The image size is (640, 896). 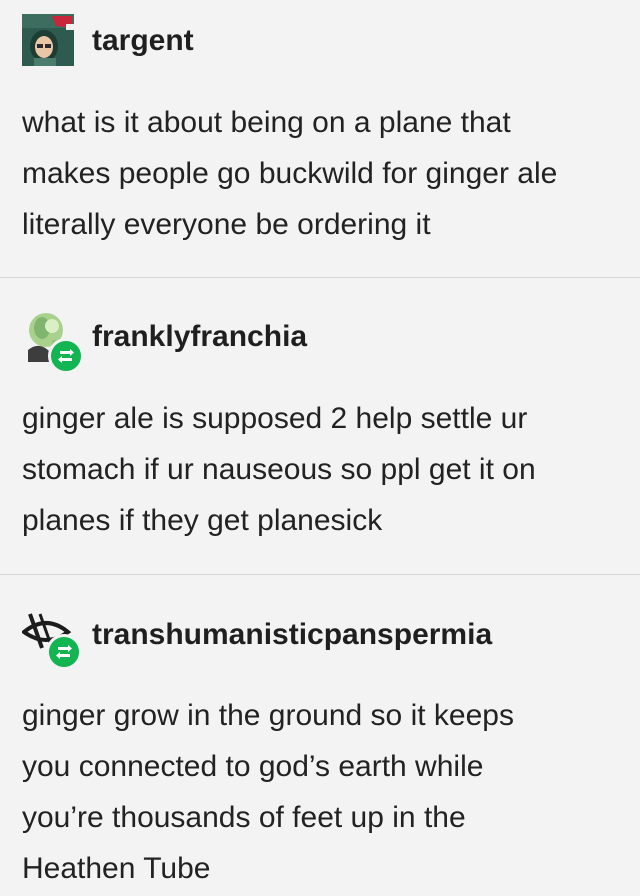 I want to click on body-line: ginger grow in the ground so it keeps, so click(x=268, y=715).